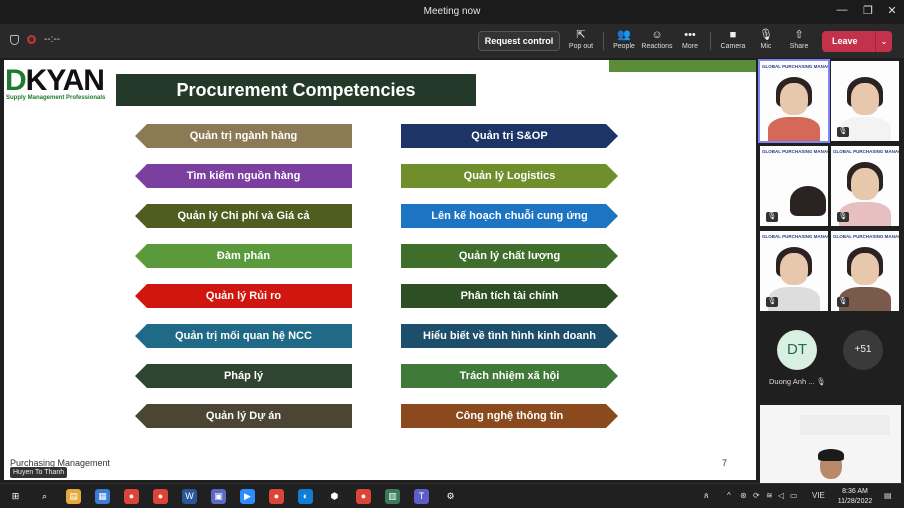  Describe the element at coordinates (421, 496) in the screenshot. I see `teams-icon: T` at that location.